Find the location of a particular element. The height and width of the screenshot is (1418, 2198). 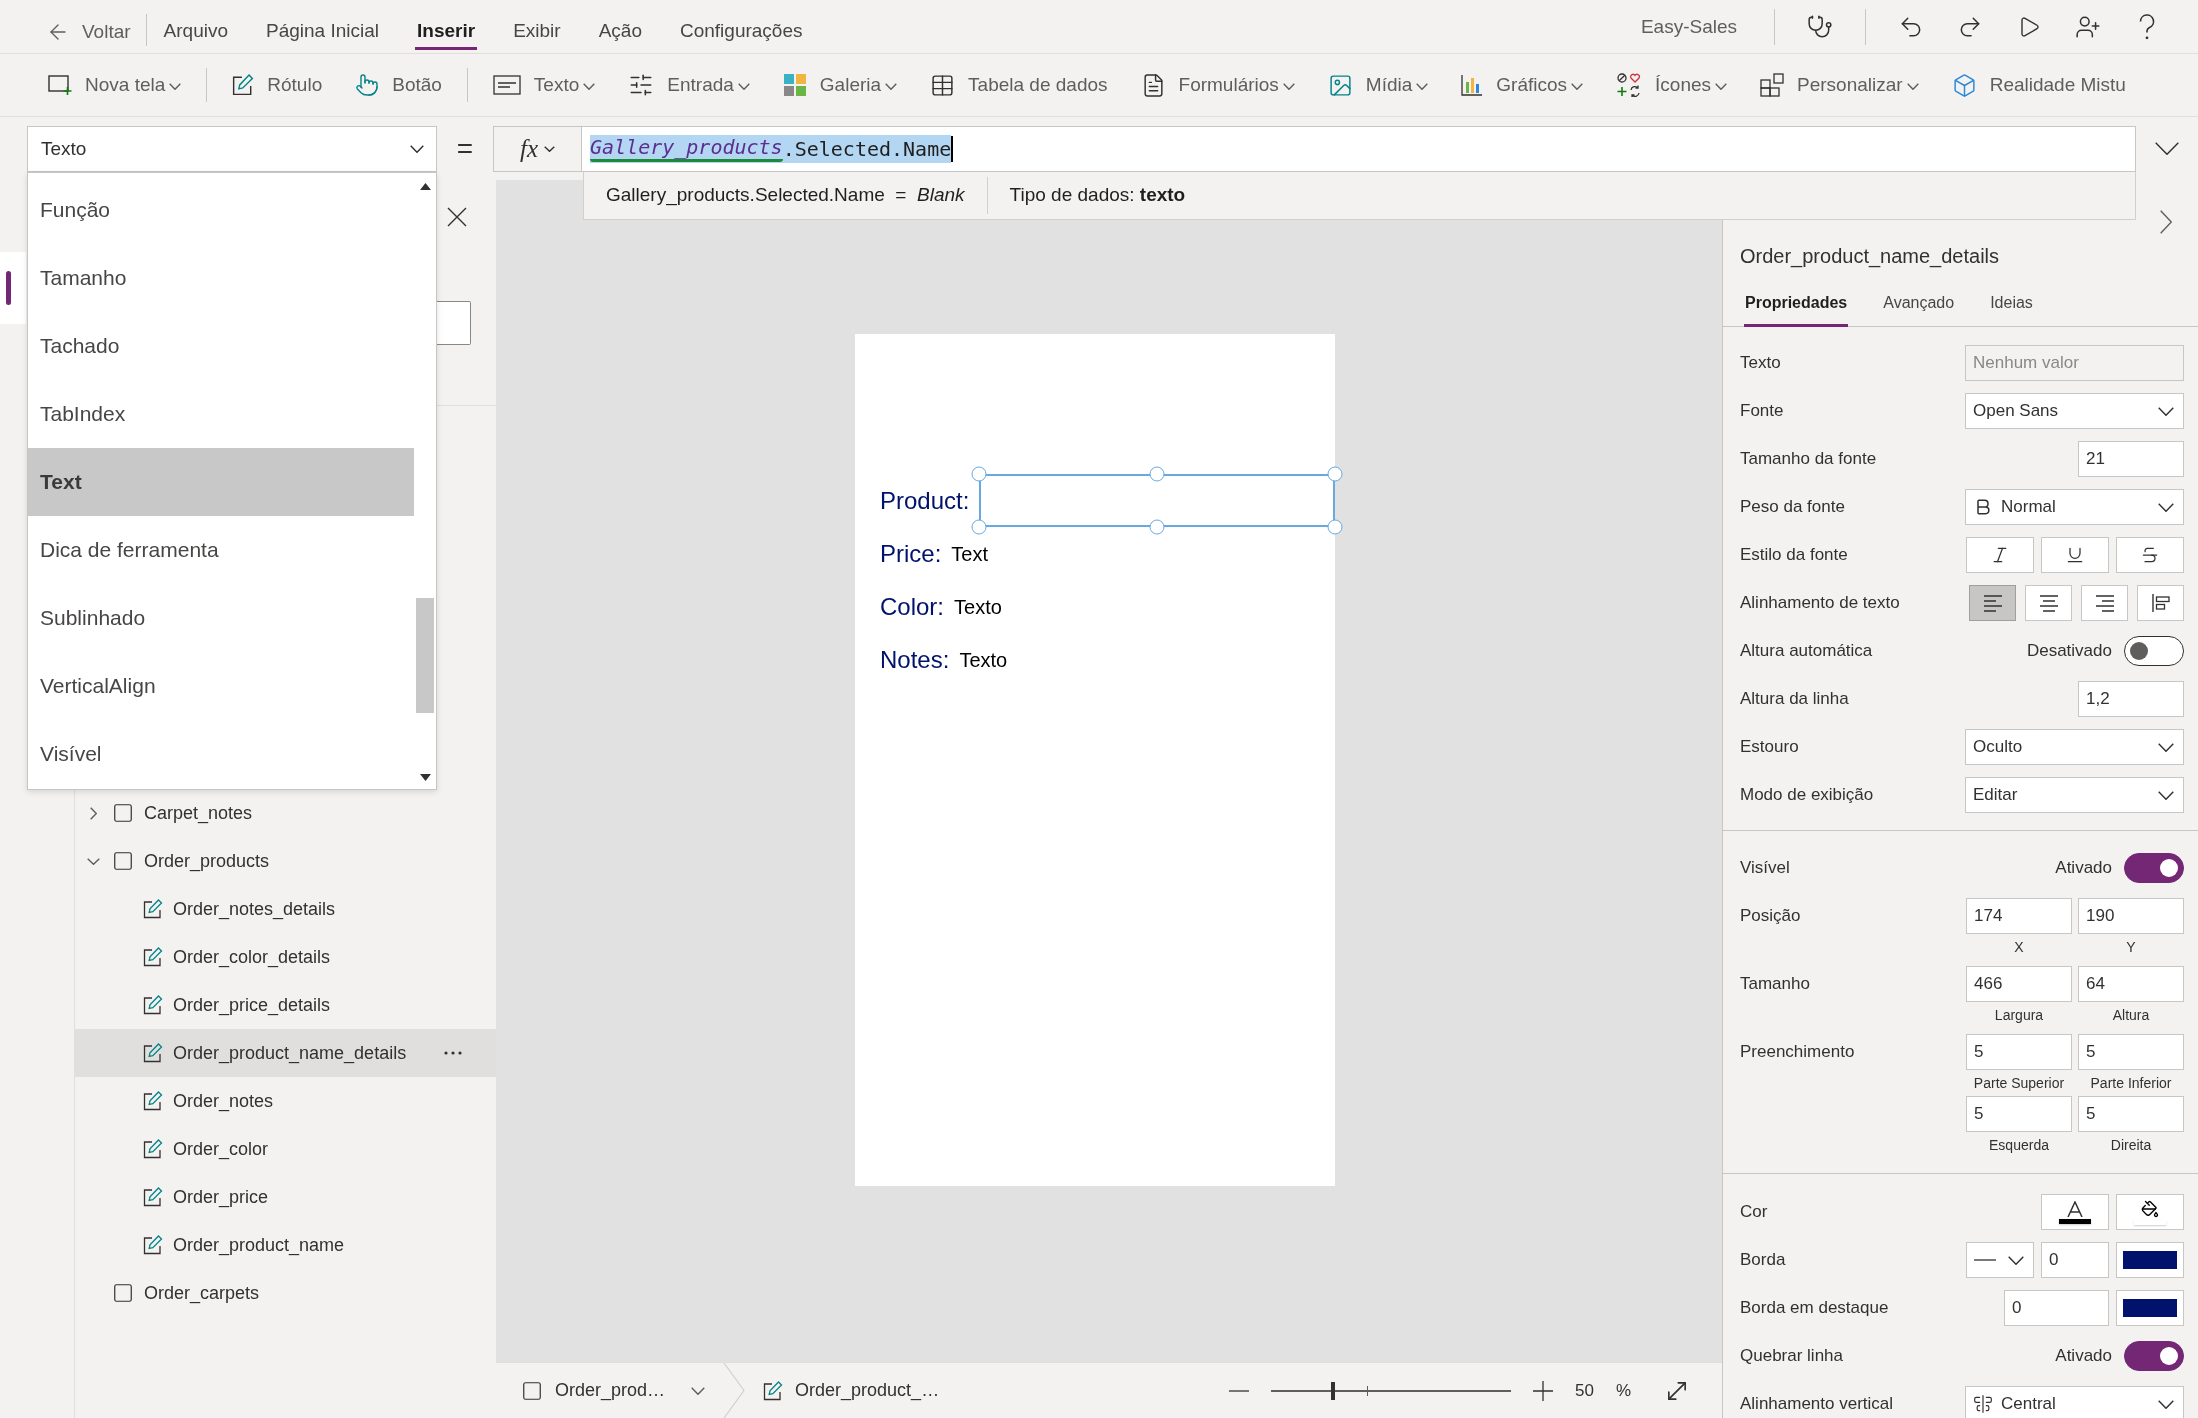

toolbar-button: Galeria is located at coordinates (840, 85).